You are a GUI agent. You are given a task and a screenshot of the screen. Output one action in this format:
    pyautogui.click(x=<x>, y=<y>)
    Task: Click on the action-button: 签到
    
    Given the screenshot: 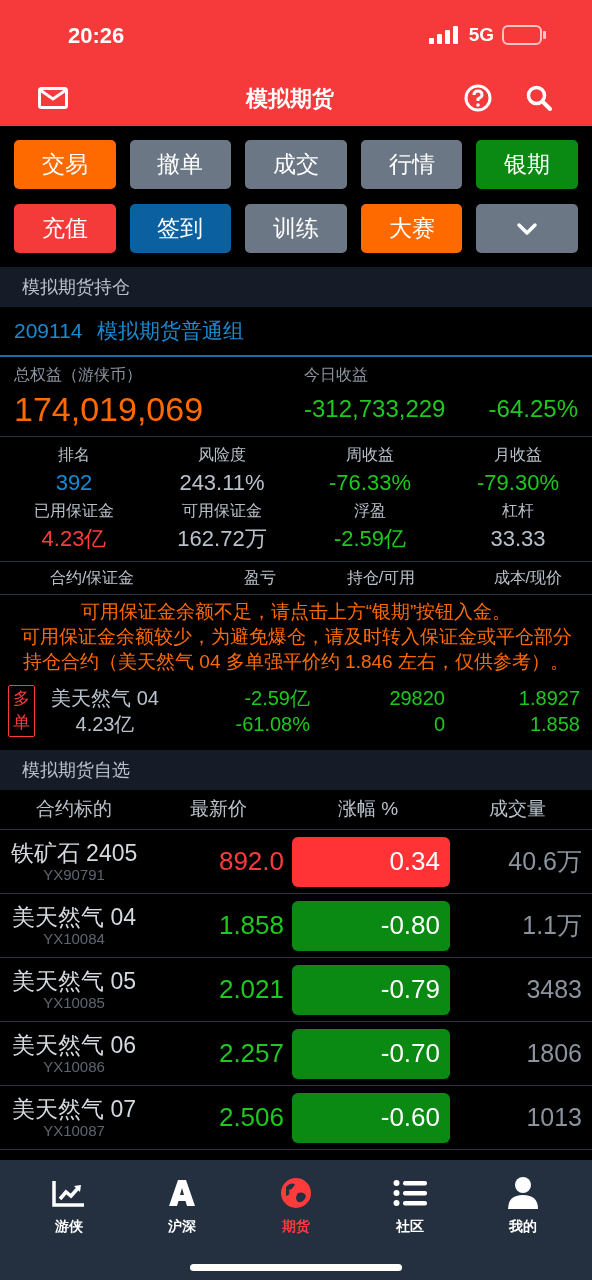 What is the action you would take?
    pyautogui.click(x=180, y=228)
    